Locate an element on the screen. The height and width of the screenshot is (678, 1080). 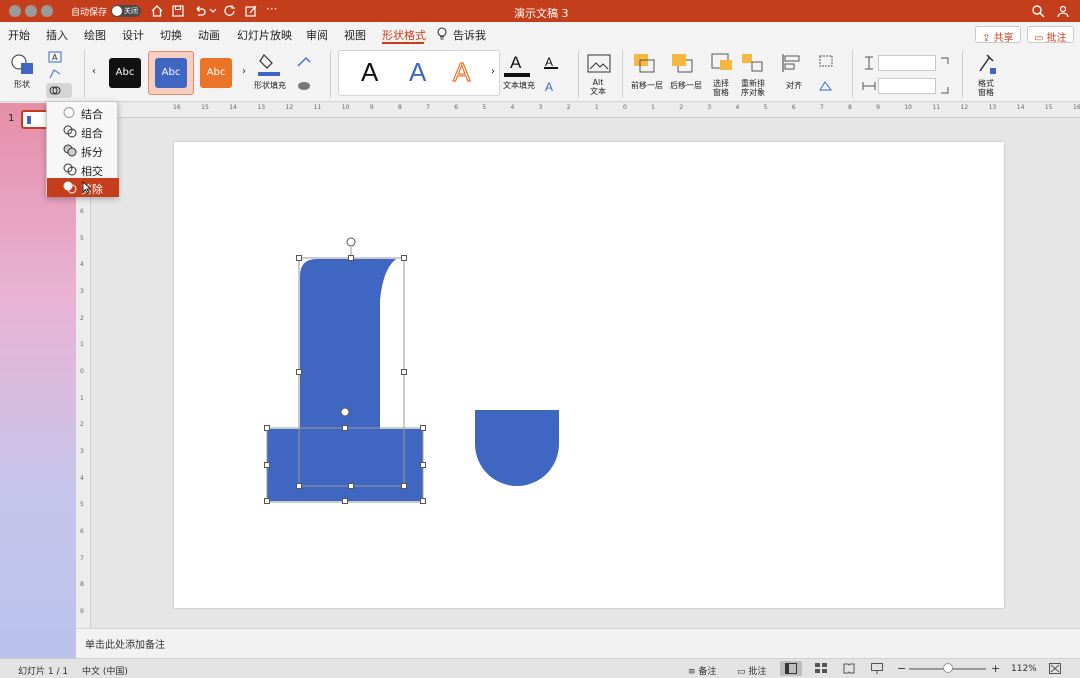
notes-pane: 单击此处添加备注 is located at coordinates (578, 643).